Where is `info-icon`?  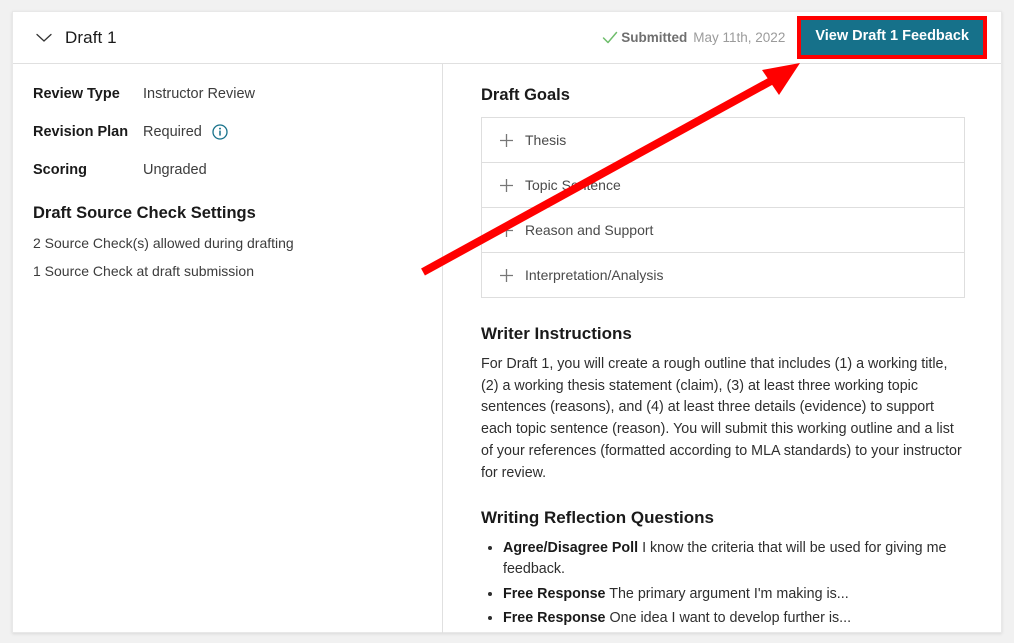
info-icon is located at coordinates (220, 132).